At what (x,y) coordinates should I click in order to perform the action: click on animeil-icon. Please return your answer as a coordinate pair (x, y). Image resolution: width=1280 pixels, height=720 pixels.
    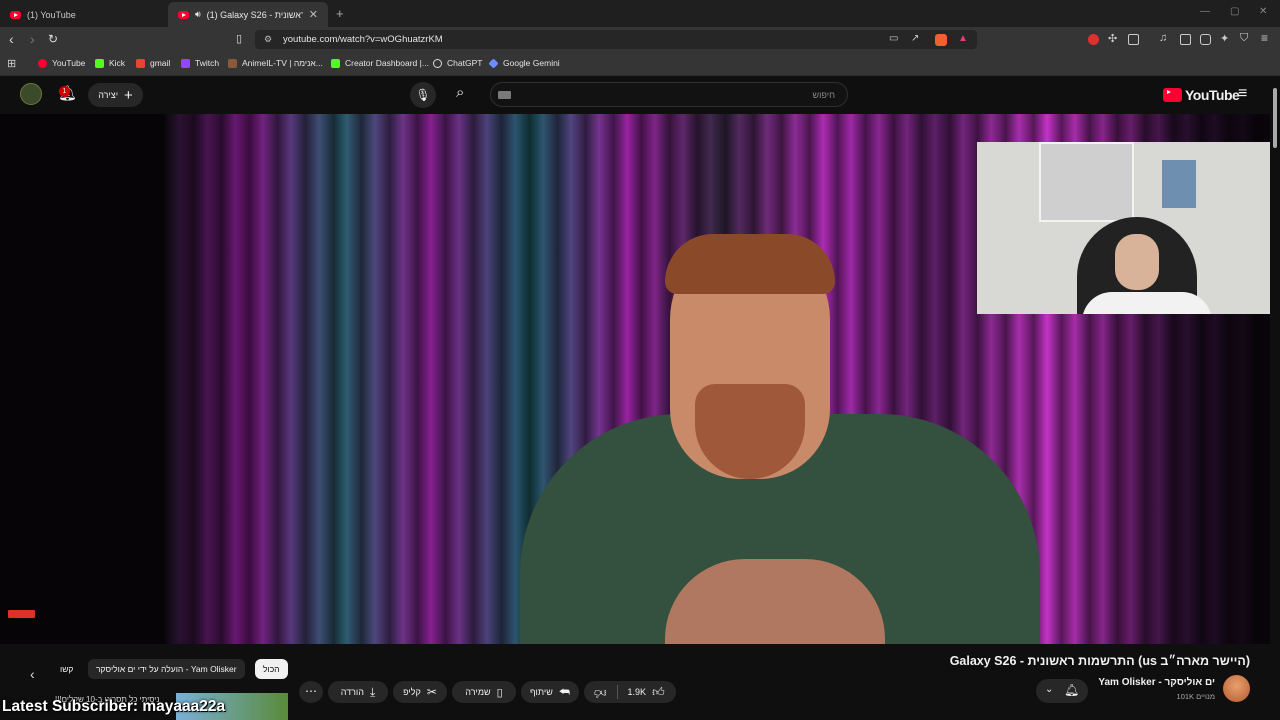
    Looking at the image, I should click on (232, 63).